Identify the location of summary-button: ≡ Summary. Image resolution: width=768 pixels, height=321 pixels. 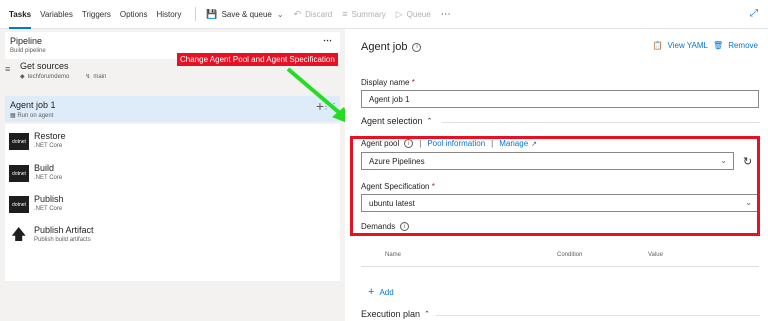
(364, 14).